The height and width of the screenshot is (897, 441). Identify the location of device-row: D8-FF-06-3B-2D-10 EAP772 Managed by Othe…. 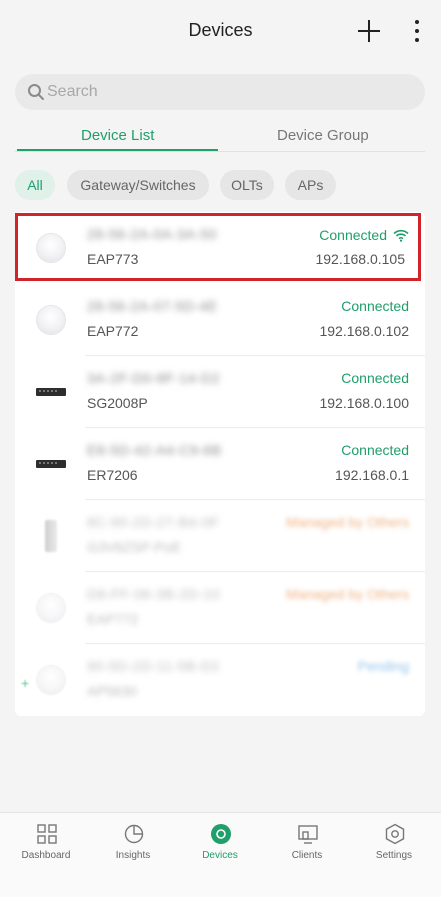
(220, 608).